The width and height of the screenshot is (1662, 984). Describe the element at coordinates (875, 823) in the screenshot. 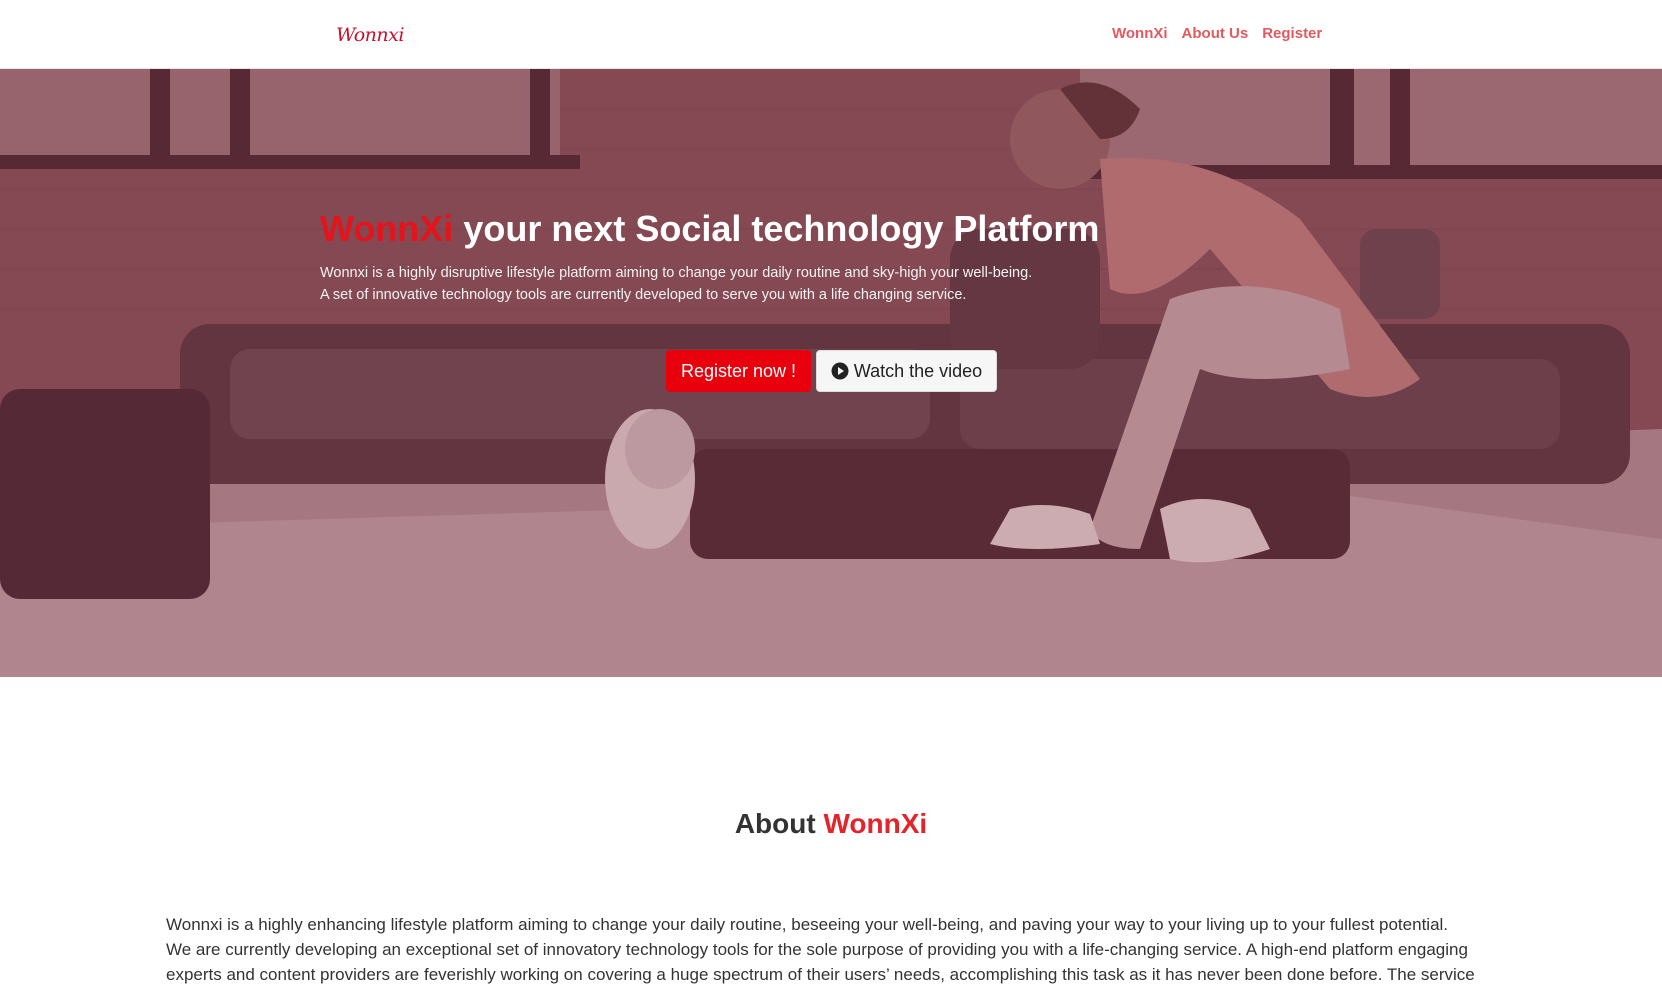

I see `about-title-brand: WonnXi` at that location.